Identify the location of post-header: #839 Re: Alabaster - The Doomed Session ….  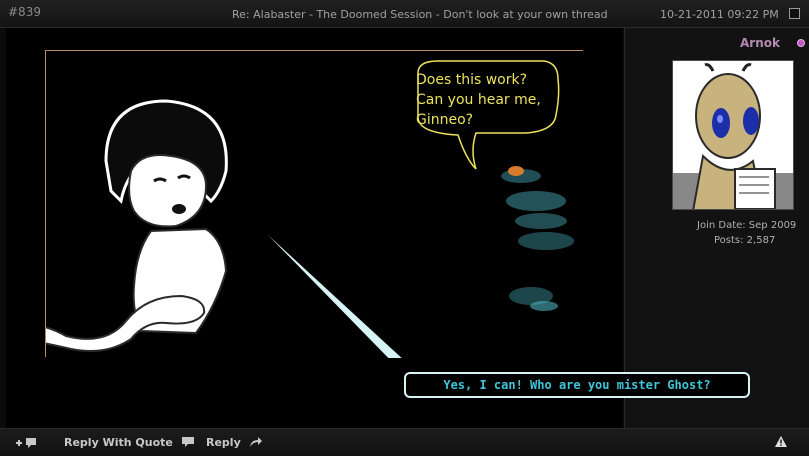
(404, 14).